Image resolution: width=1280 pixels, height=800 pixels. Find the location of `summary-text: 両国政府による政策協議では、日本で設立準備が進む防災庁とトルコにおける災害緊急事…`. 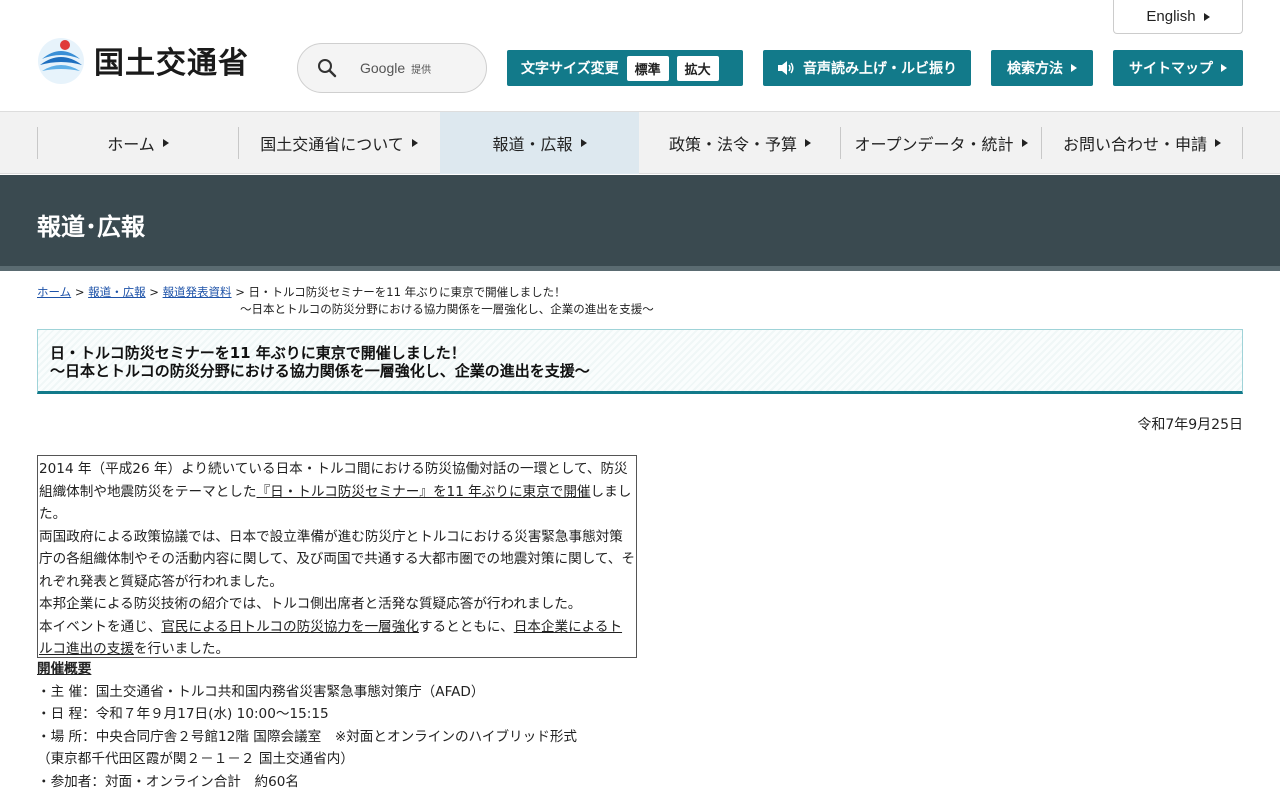

summary-text: 両国政府による政策協議では、日本で設立準備が進む防災庁とトルコにおける災害緊急事… is located at coordinates (337, 559).